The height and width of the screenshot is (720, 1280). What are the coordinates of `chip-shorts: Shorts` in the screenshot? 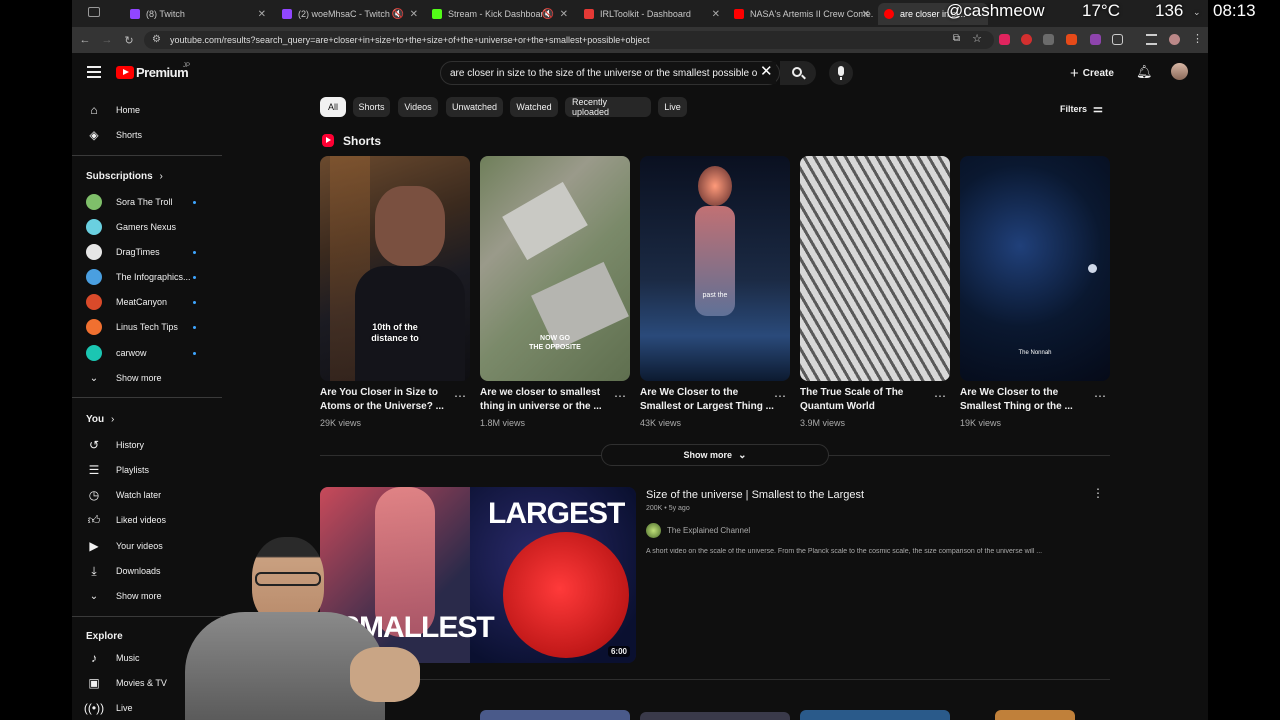 It's located at (371, 107).